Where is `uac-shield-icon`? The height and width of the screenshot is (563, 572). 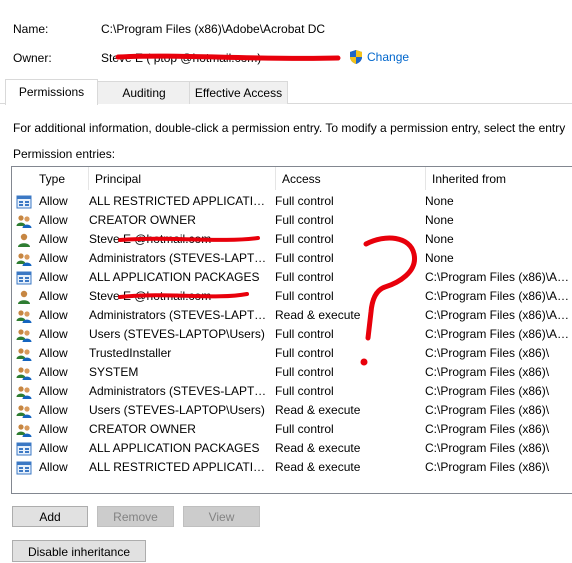
uac-shield-icon is located at coordinates (356, 57).